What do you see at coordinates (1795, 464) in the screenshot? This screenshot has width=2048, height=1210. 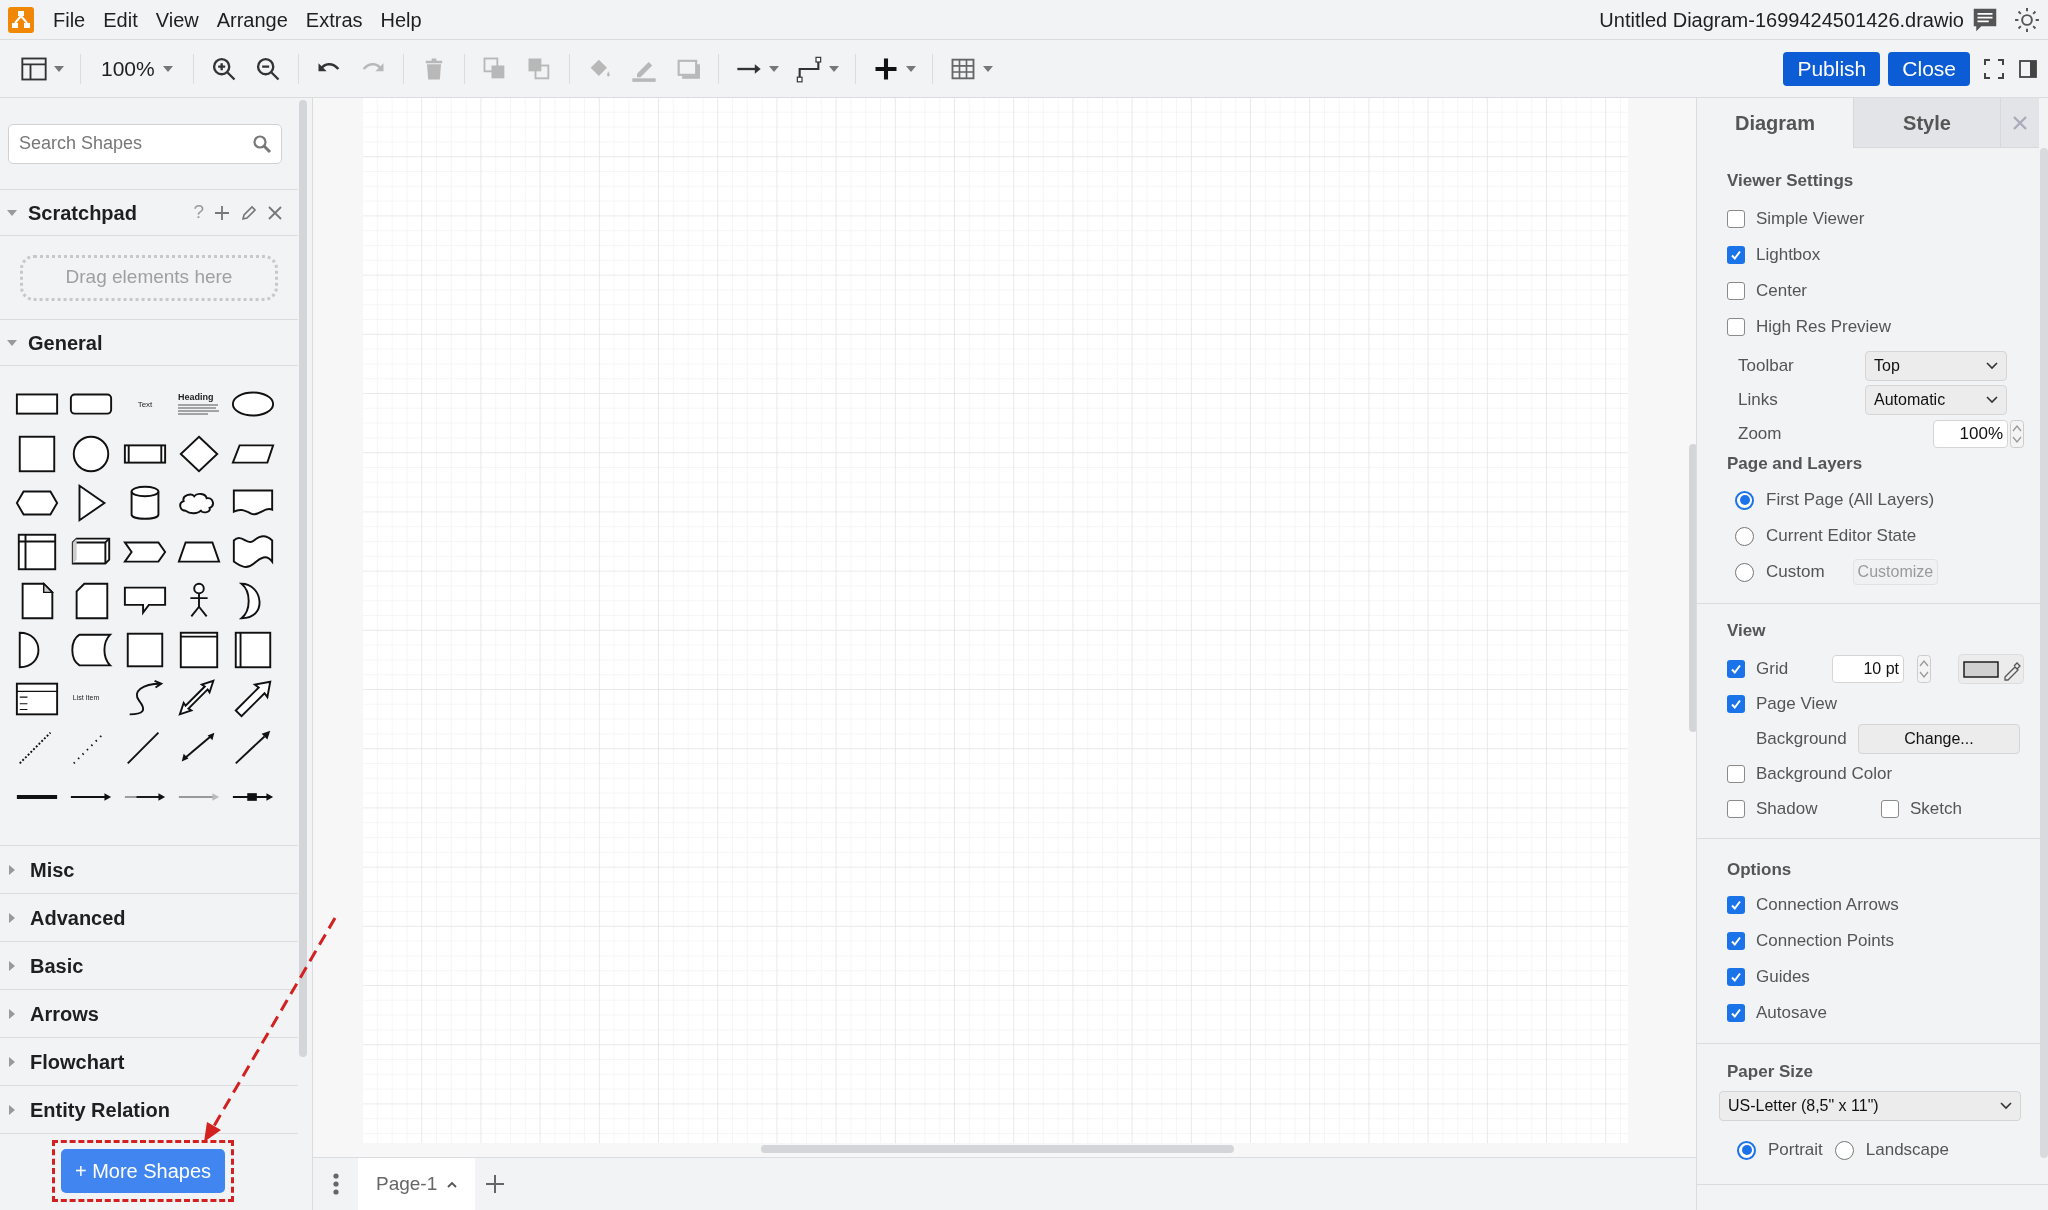 I see `section-heading: Page and Layers` at bounding box center [1795, 464].